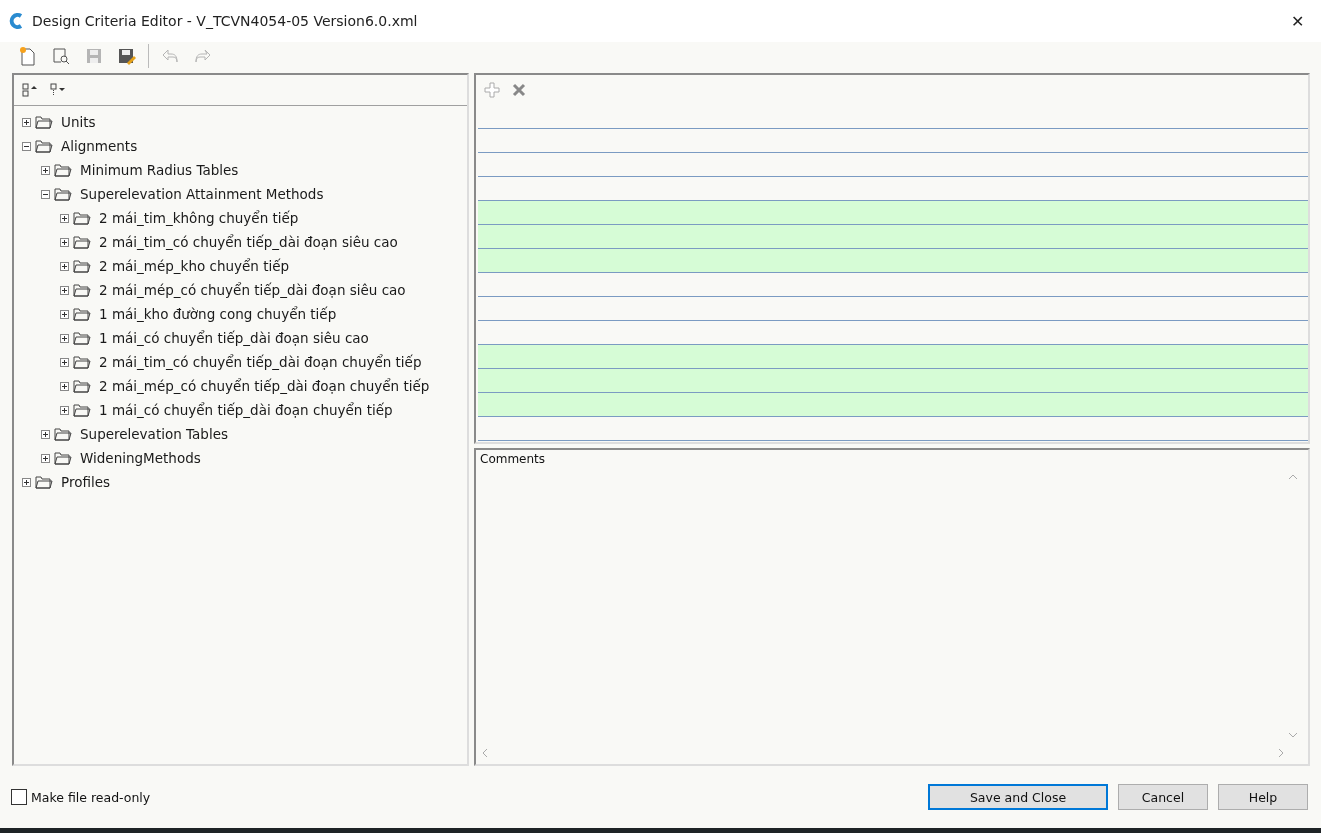 This screenshot has width=1321, height=833. Describe the element at coordinates (519, 90) in the screenshot. I see `delete-icon` at that location.